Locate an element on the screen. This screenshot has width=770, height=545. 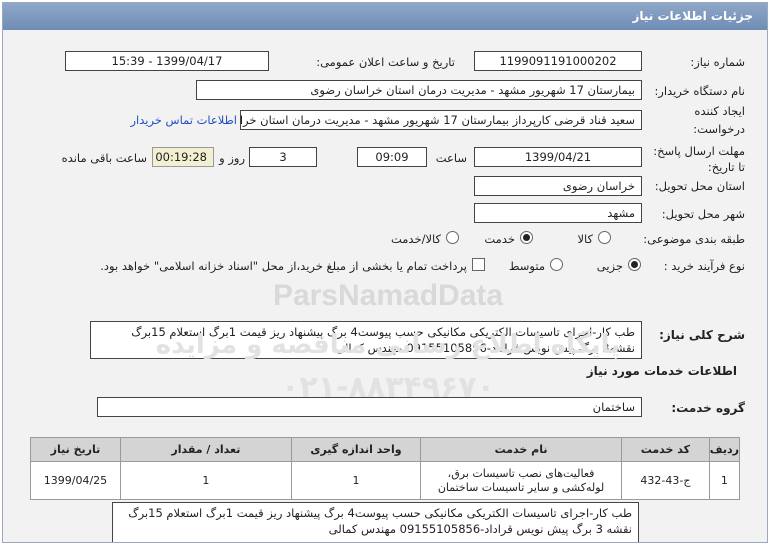
buyer-contact-link: اطلاعات تماس خریدار is located at coordinates (183, 120).